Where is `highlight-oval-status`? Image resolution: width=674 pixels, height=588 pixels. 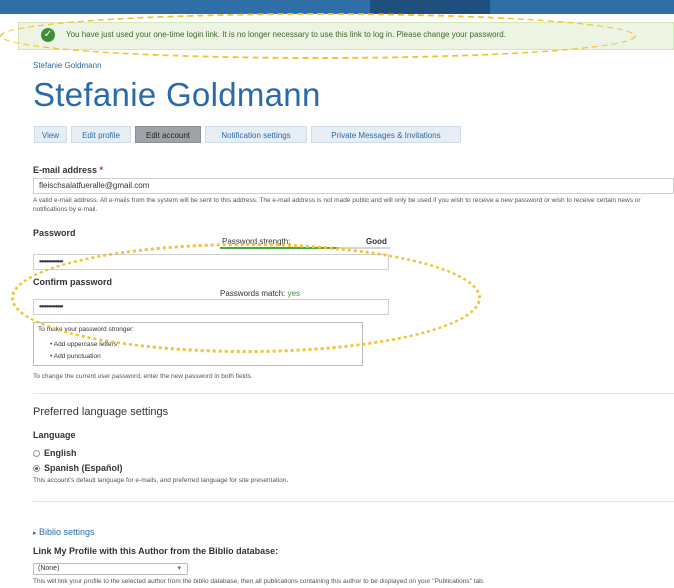
highlight-oval-status is located at coordinates (318, 36).